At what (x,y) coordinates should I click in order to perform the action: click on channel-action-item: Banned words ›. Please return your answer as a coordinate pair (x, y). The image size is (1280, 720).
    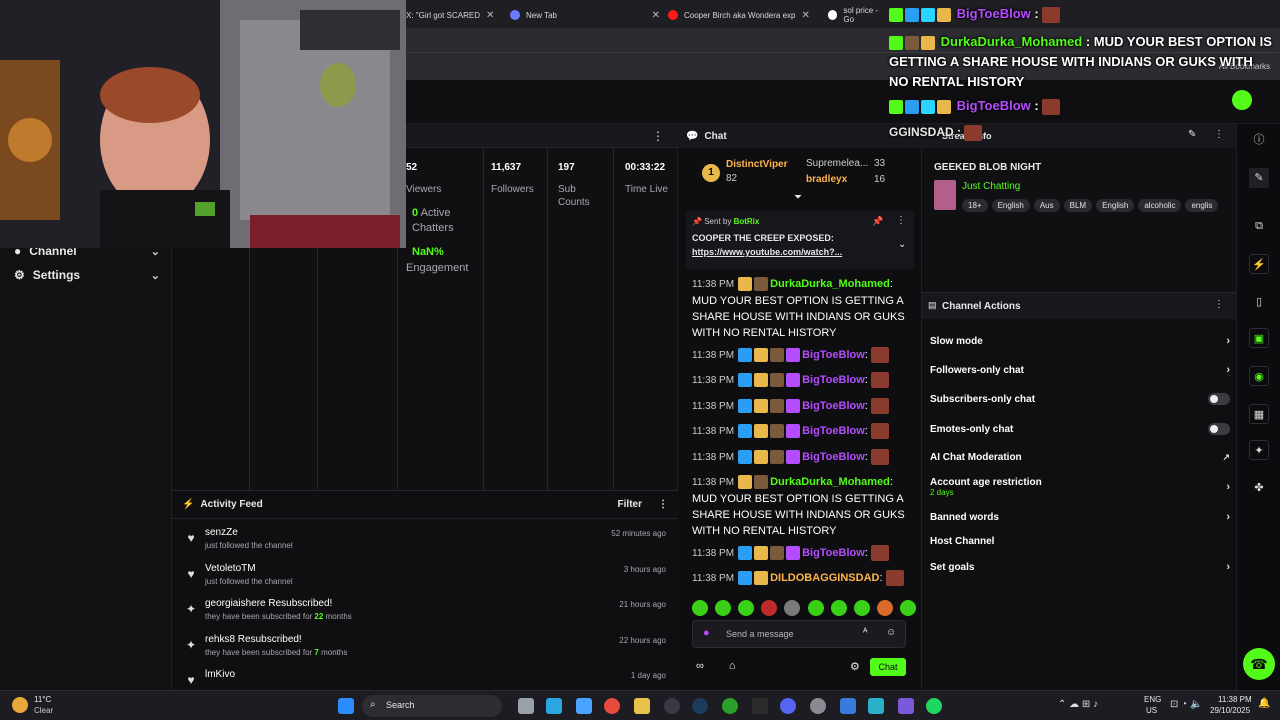
    Looking at the image, I should click on (1080, 517).